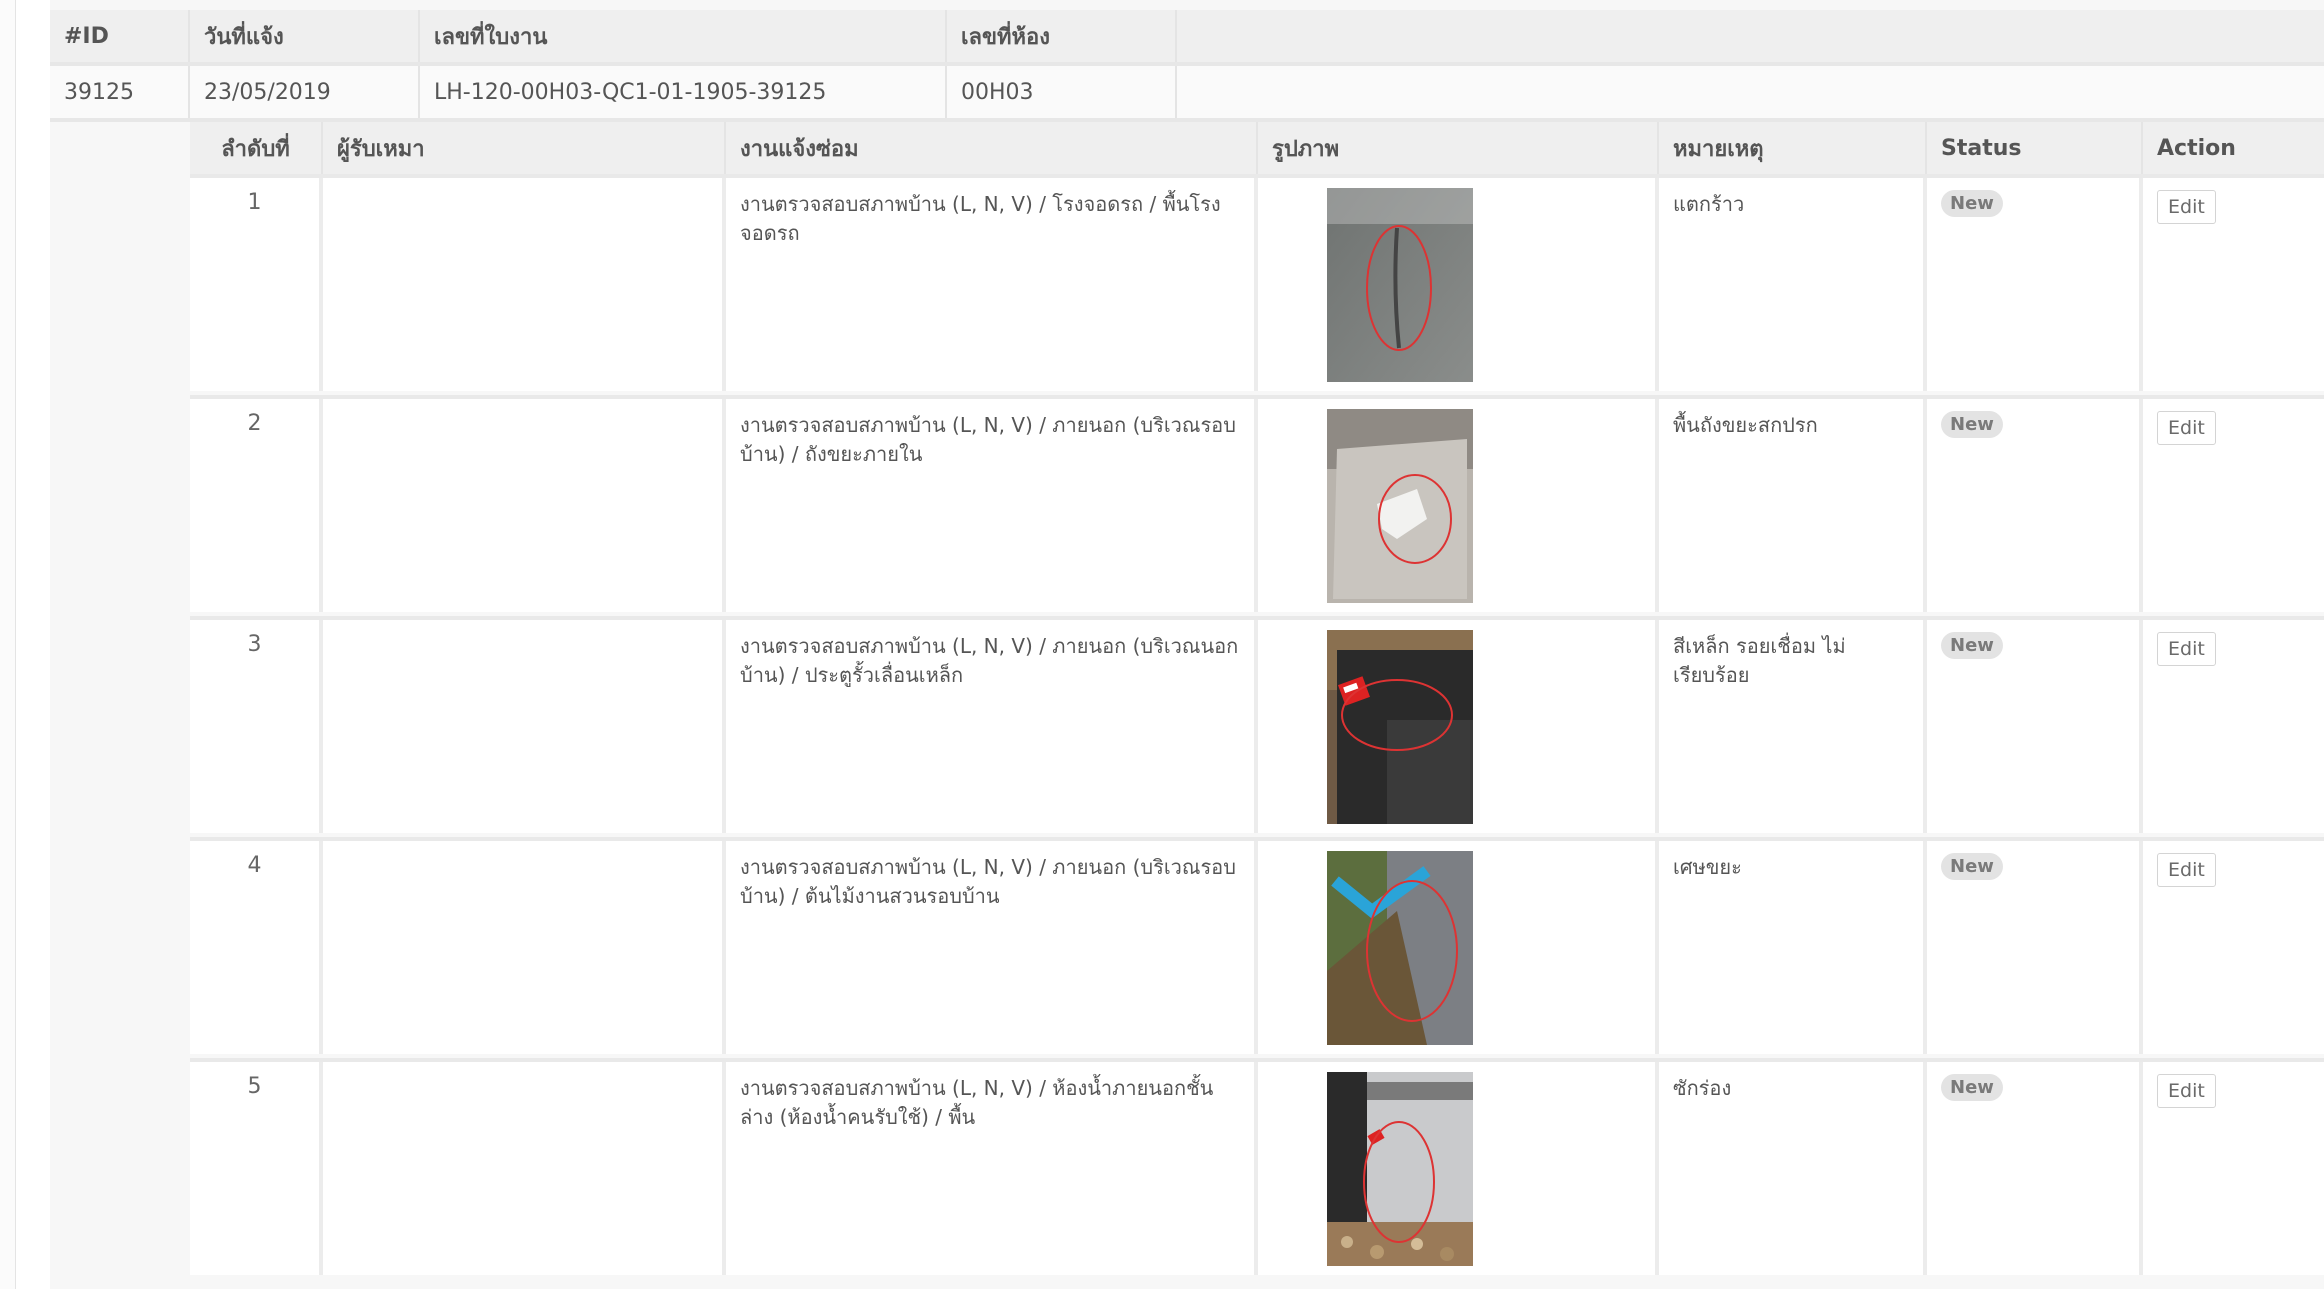  I want to click on concrete-floor-crack-photo, so click(1400, 285).